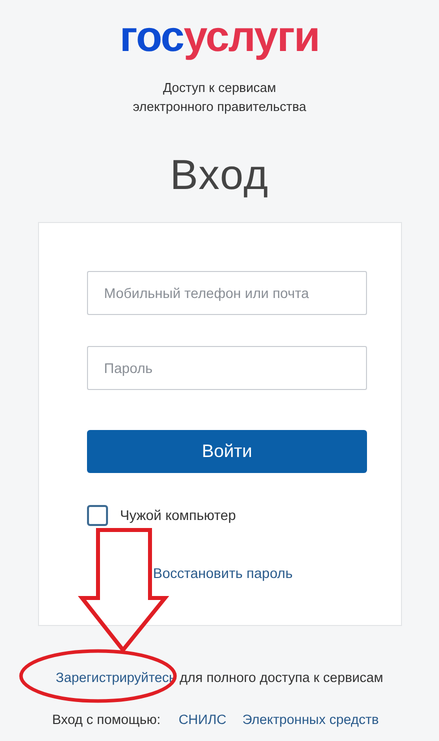 Image resolution: width=439 pixels, height=741 pixels. What do you see at coordinates (219, 35) in the screenshot?
I see `logo: госуслуги` at bounding box center [219, 35].